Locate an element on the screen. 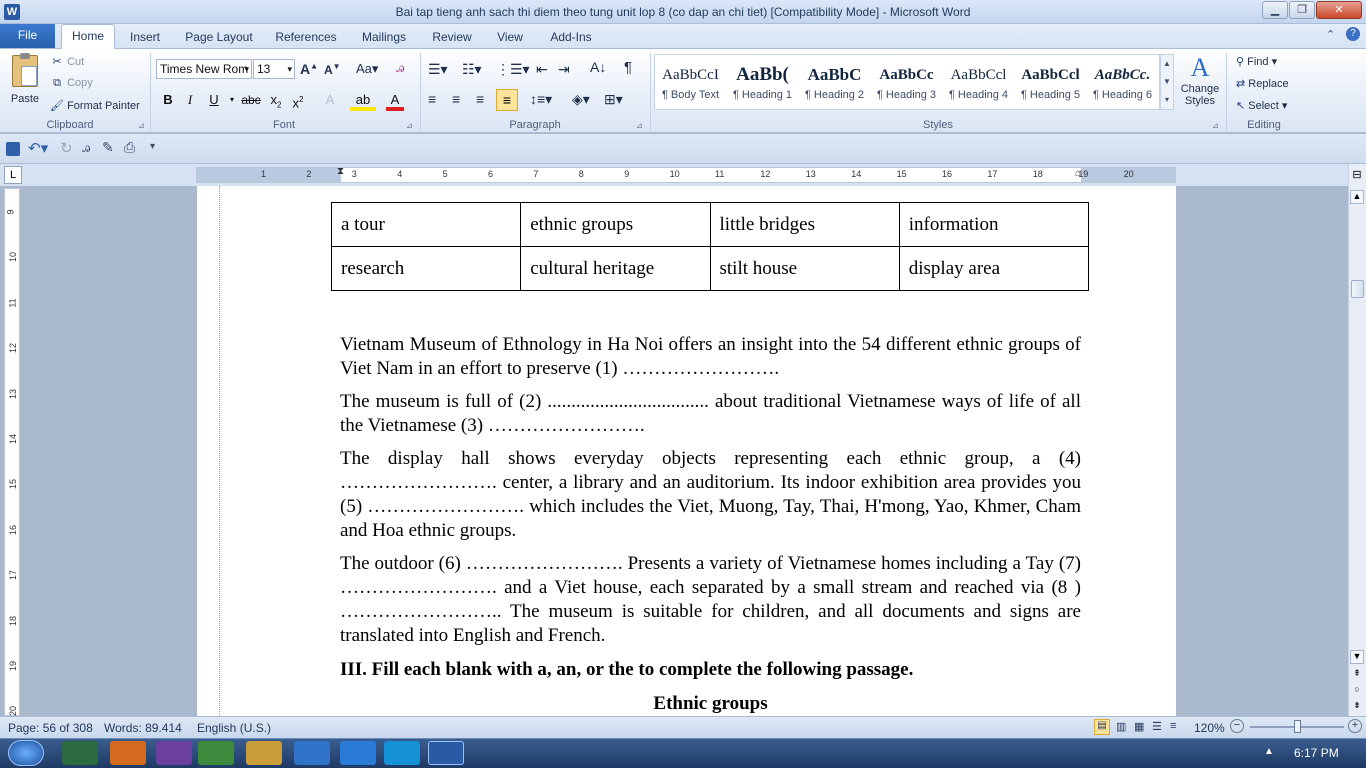 The height and width of the screenshot is (768, 1366). select-button: ↖ Select ▾ is located at coordinates (1261, 105).